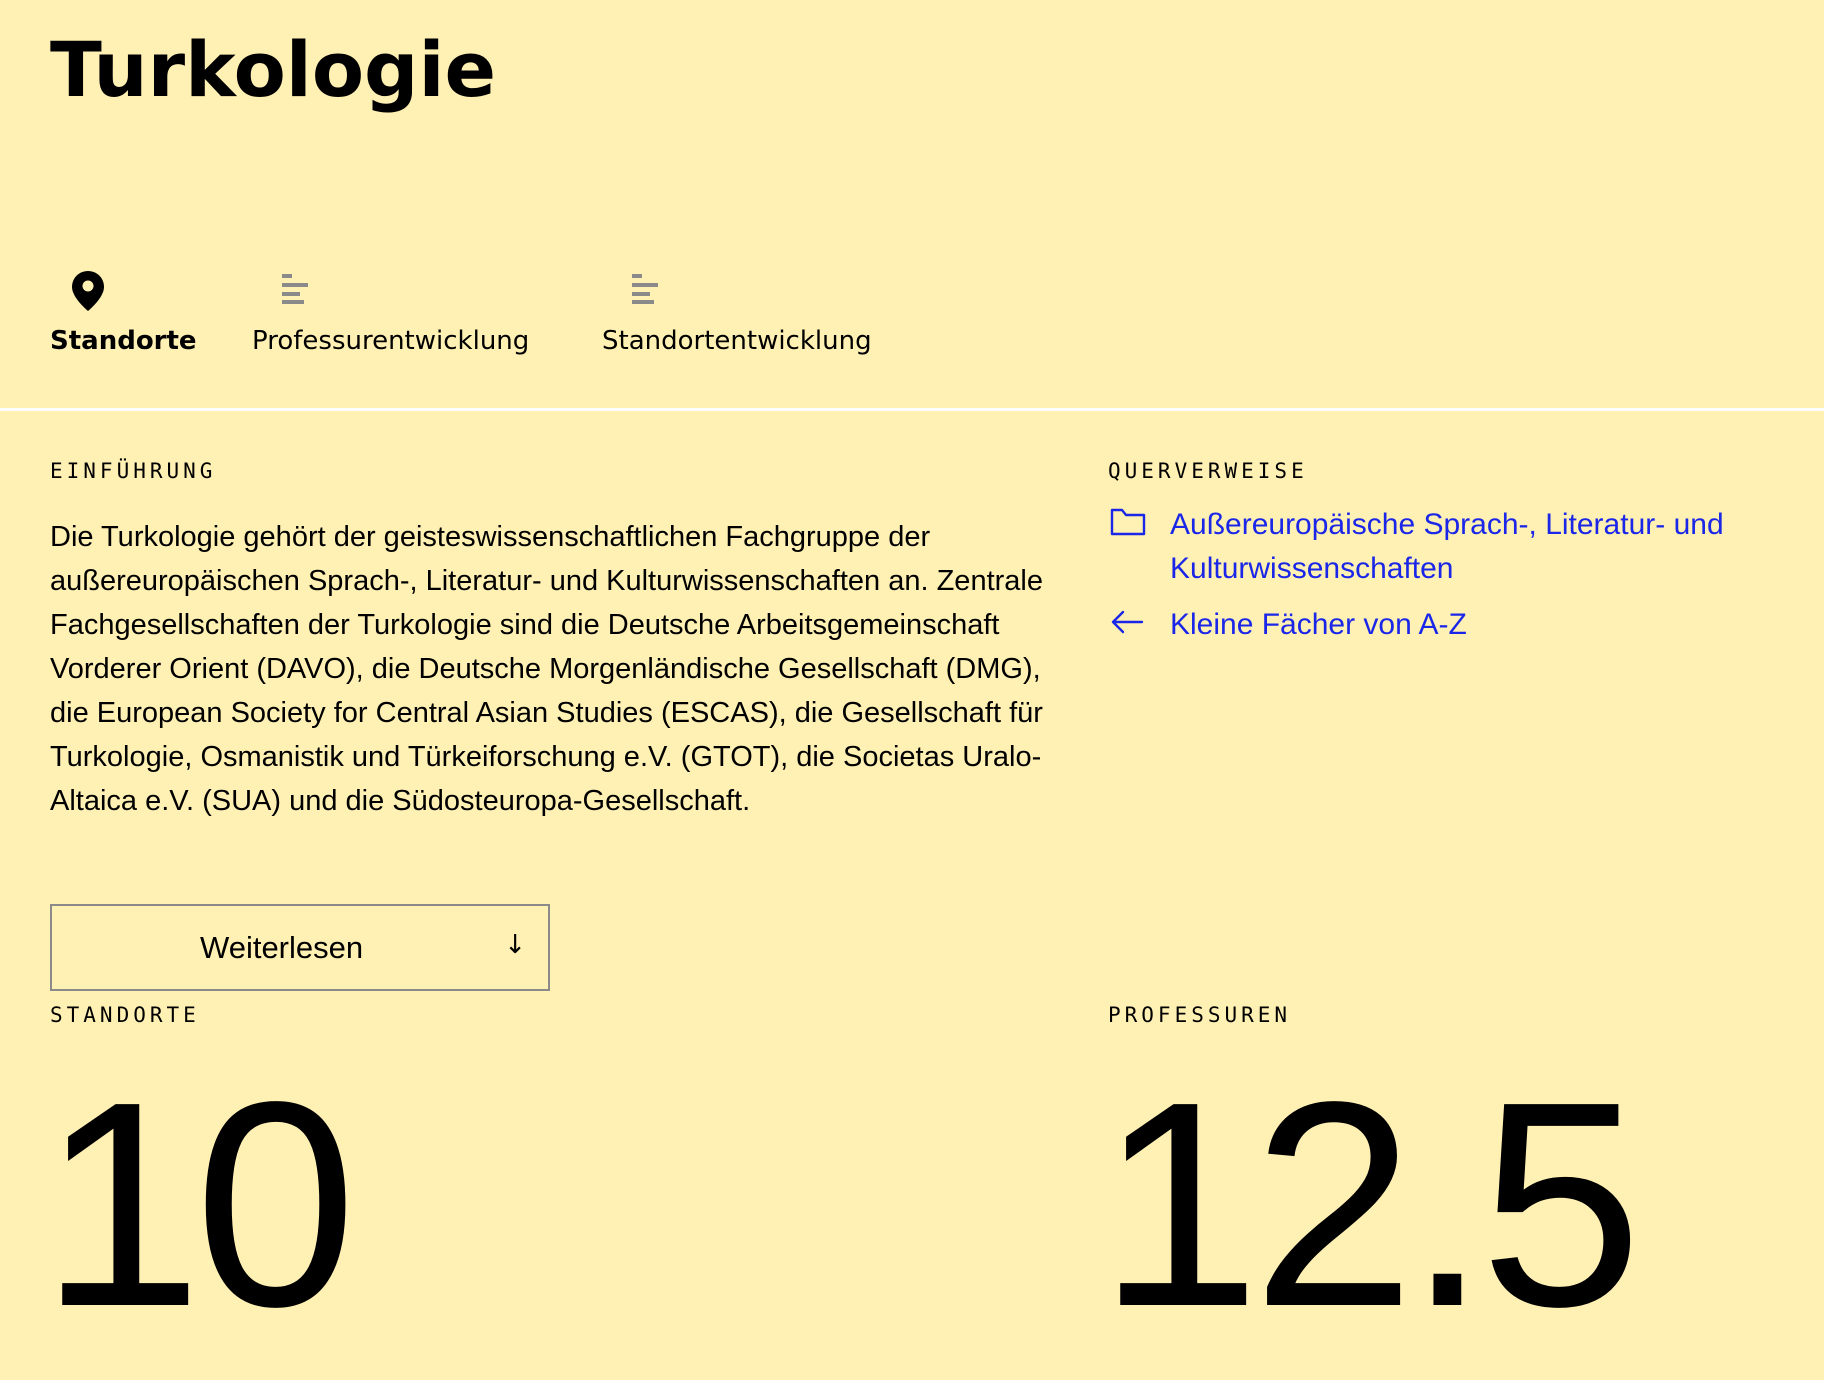 This screenshot has height=1380, width=1824. I want to click on standorte-stat-value: 10, so click(198, 1204).